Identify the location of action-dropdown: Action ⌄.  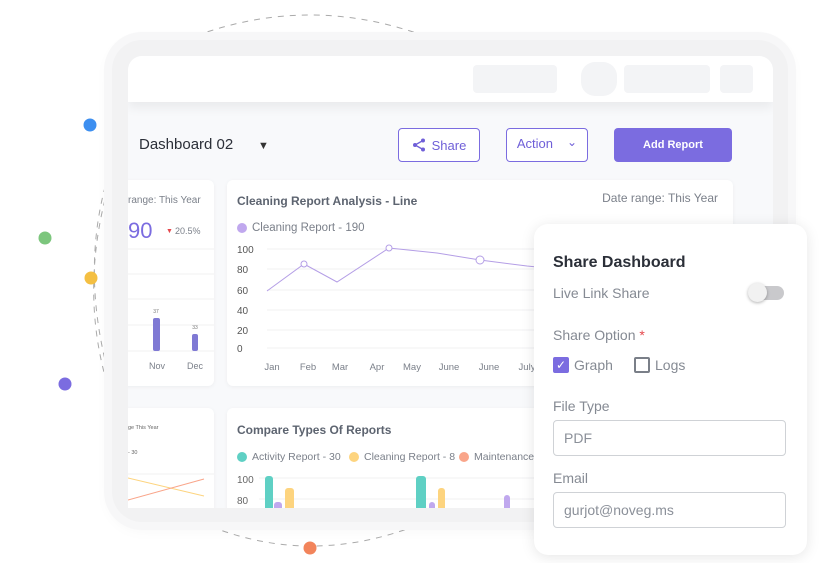
(547, 145).